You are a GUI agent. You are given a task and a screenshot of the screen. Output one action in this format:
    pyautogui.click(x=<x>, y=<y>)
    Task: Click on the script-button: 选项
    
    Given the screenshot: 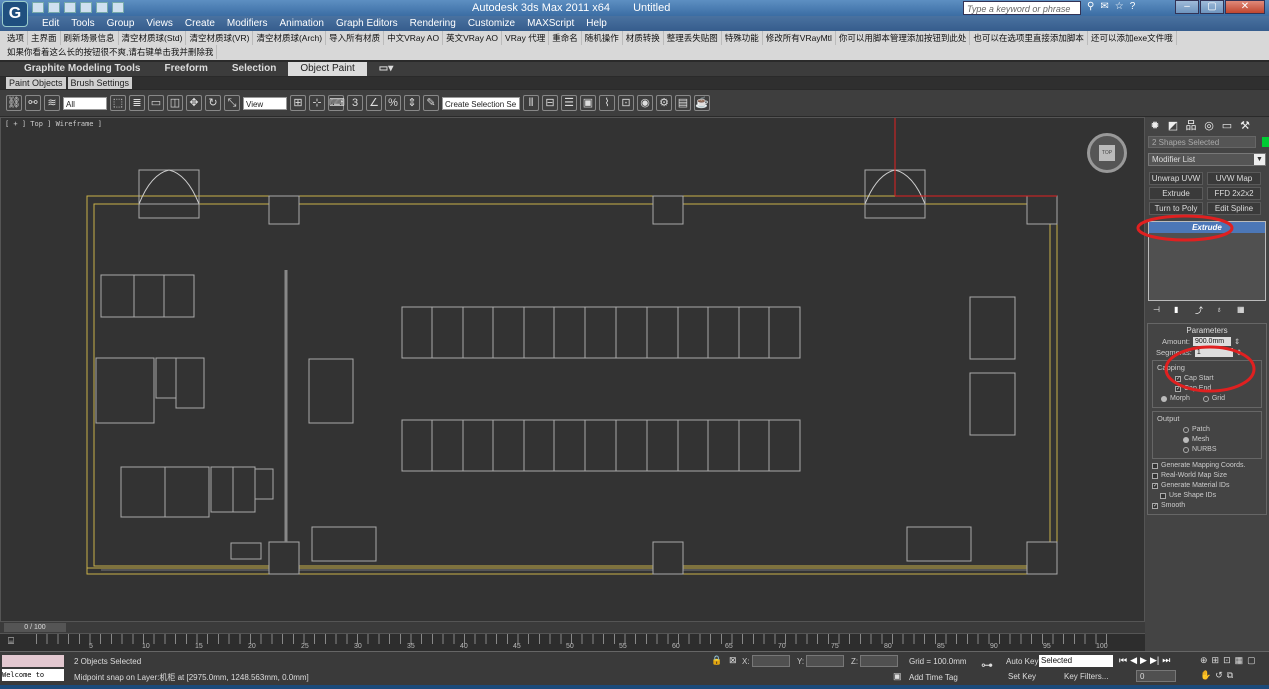 What is the action you would take?
    pyautogui.click(x=16, y=38)
    